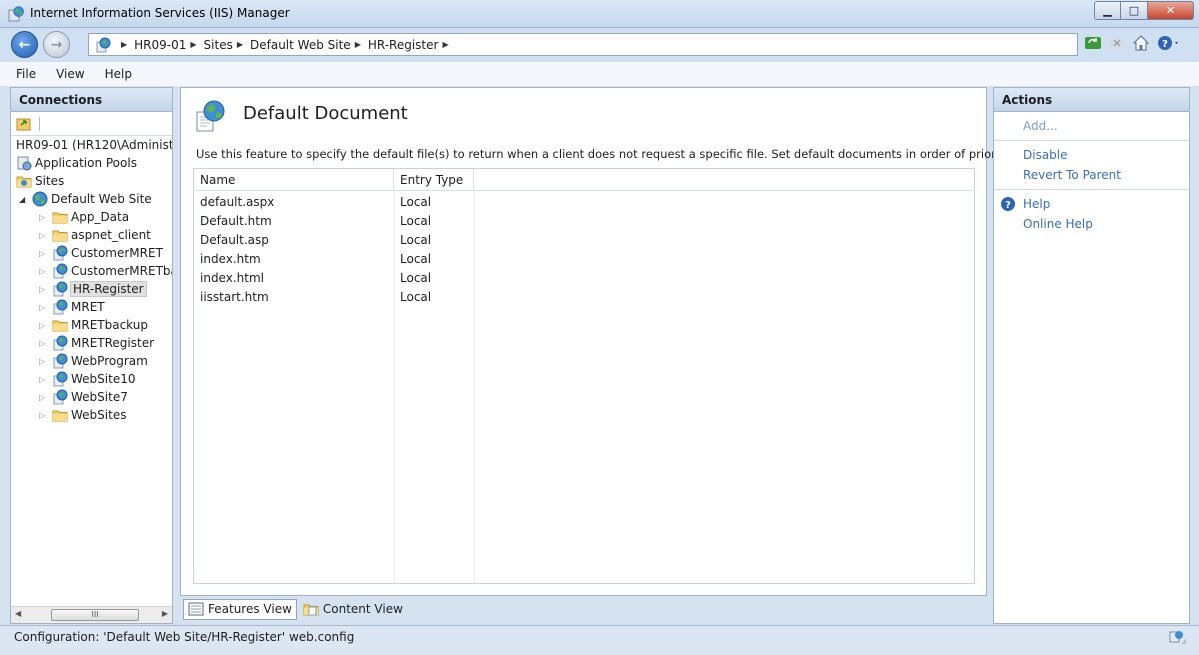  What do you see at coordinates (1117, 43) in the screenshot?
I see `stop-icon` at bounding box center [1117, 43].